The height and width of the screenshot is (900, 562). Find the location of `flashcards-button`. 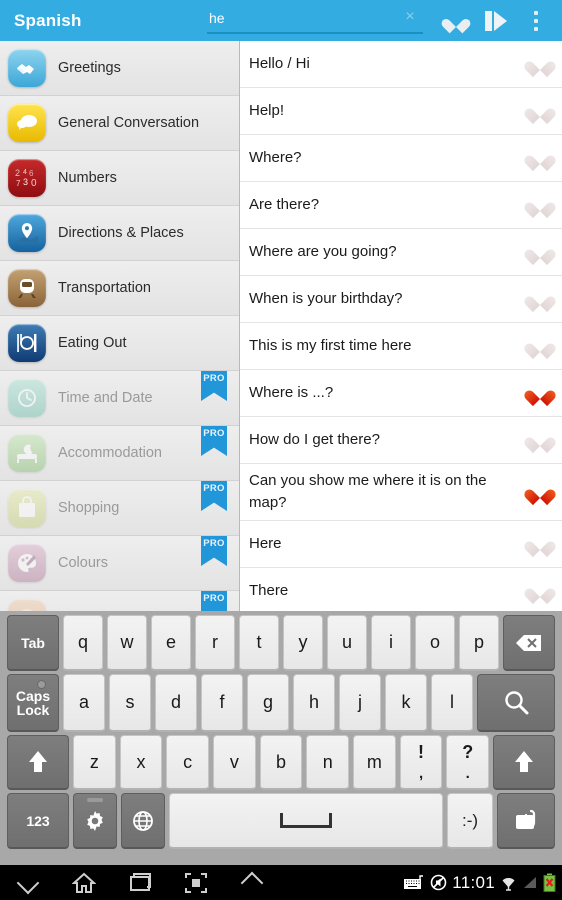

flashcards-button is located at coordinates (496, 20).